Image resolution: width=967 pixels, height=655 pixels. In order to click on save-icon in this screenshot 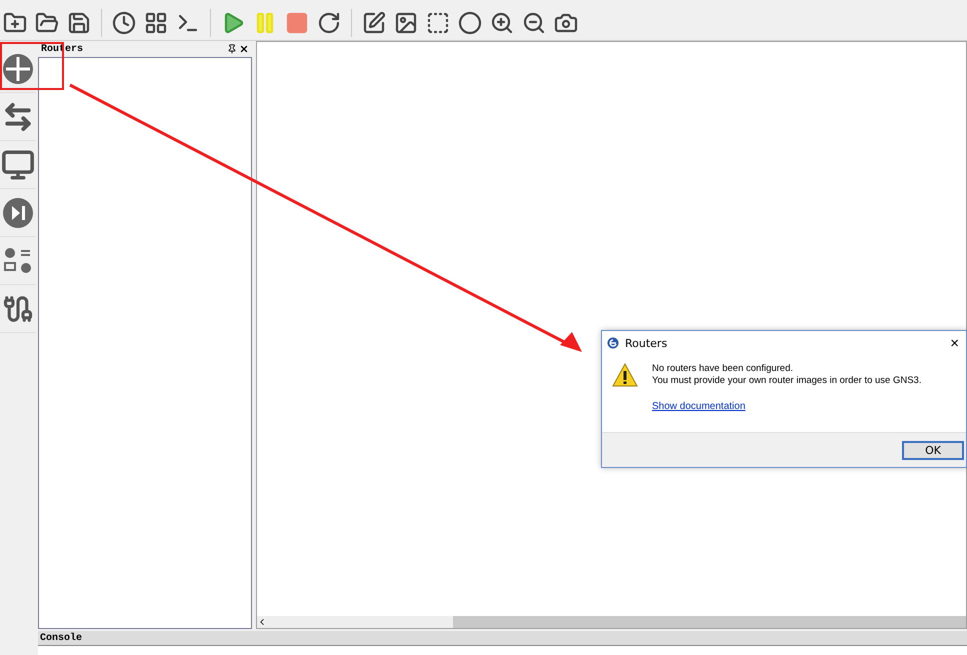, I will do `click(79, 23)`.